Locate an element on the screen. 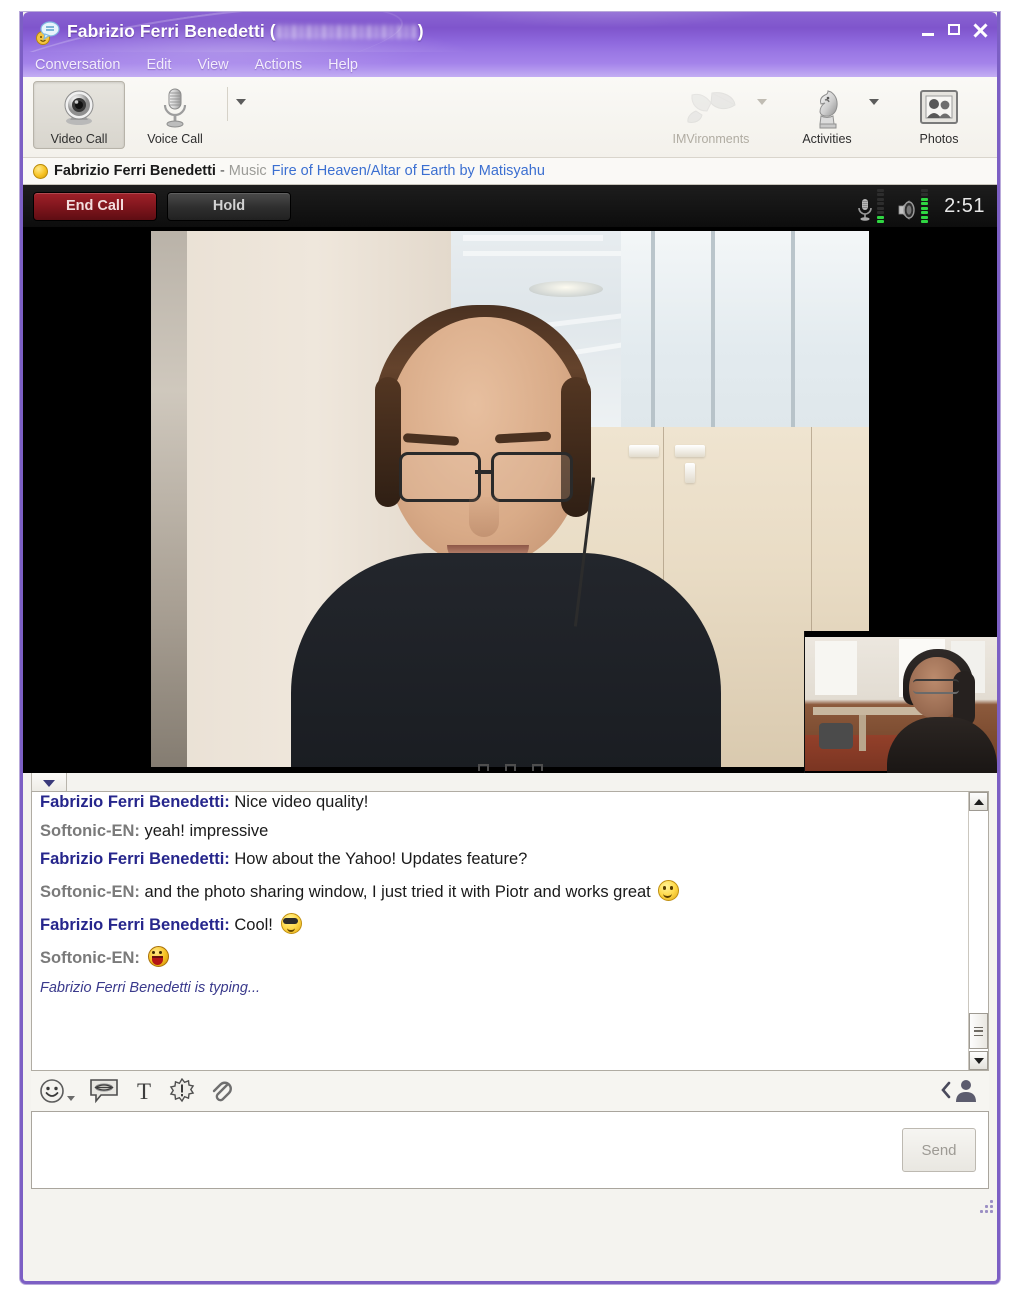 The width and height of the screenshot is (1020, 1297). window-controls is located at coordinates (954, 30).